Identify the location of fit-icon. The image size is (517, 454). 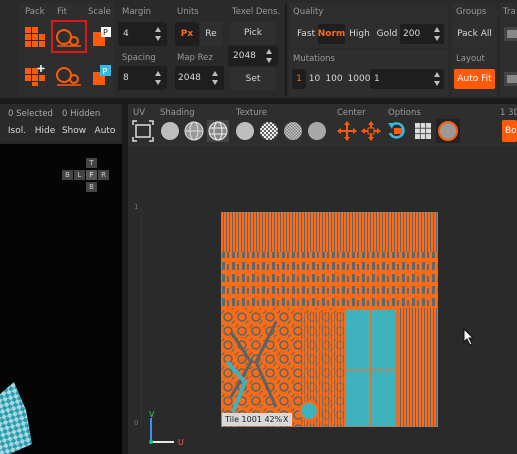
(69, 37).